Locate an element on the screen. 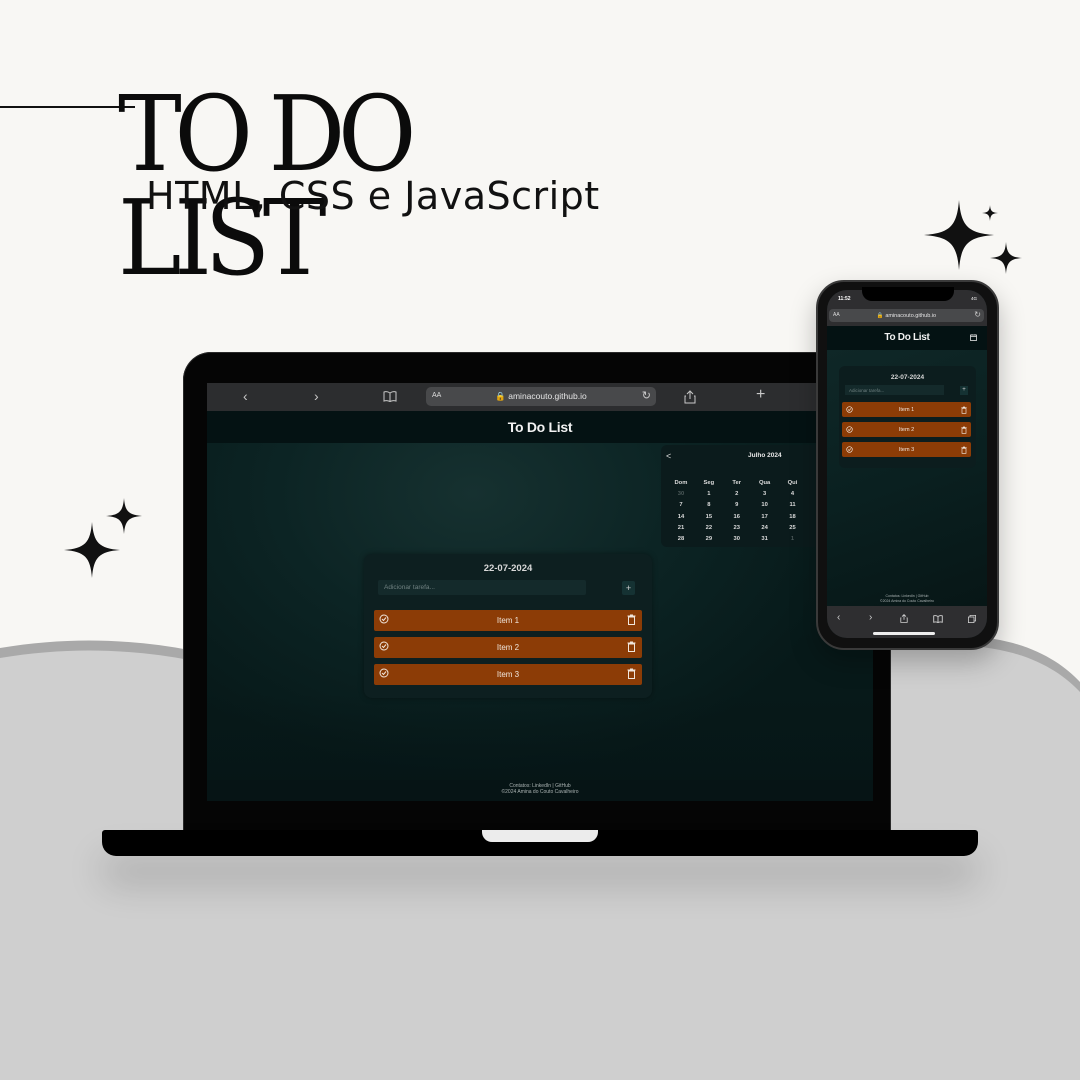  phone-notch is located at coordinates (908, 294).